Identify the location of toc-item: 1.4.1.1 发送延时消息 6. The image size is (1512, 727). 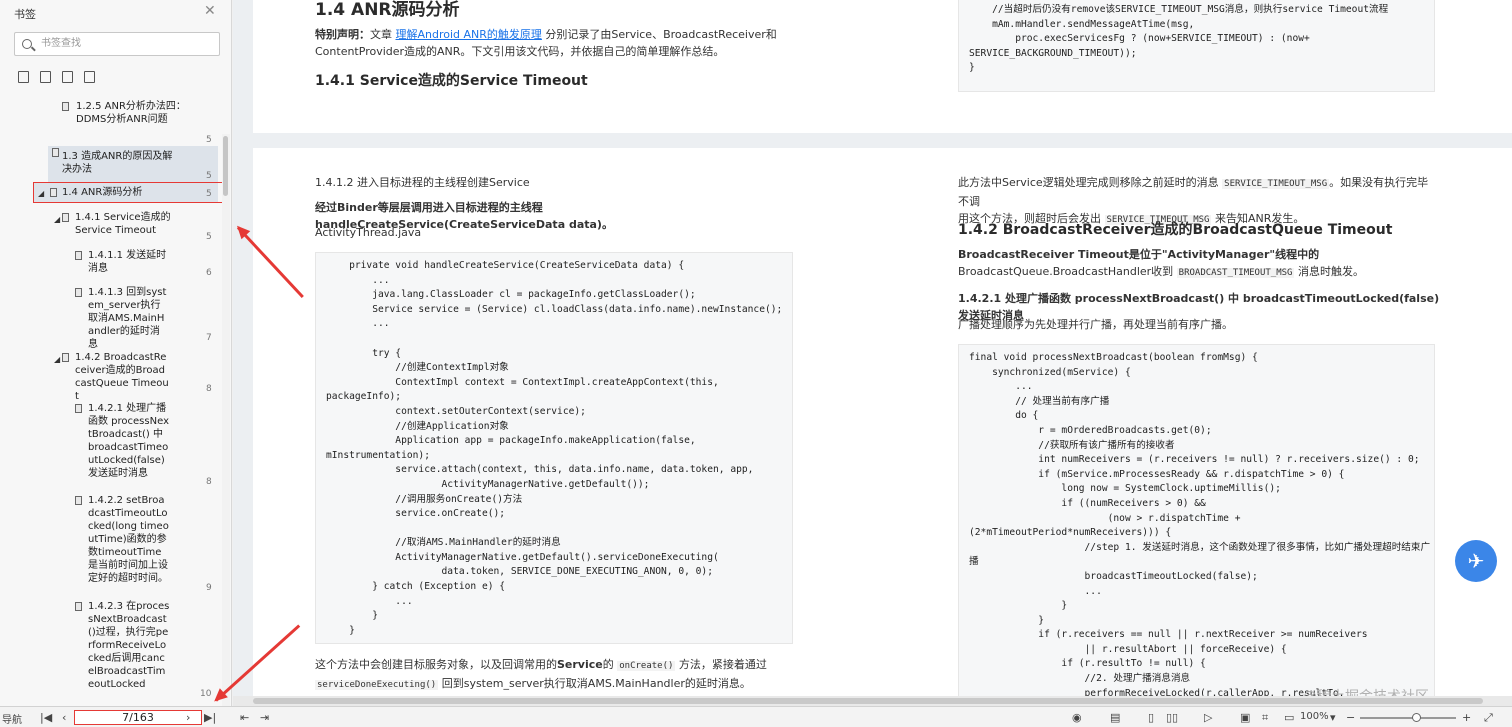
(145, 263).